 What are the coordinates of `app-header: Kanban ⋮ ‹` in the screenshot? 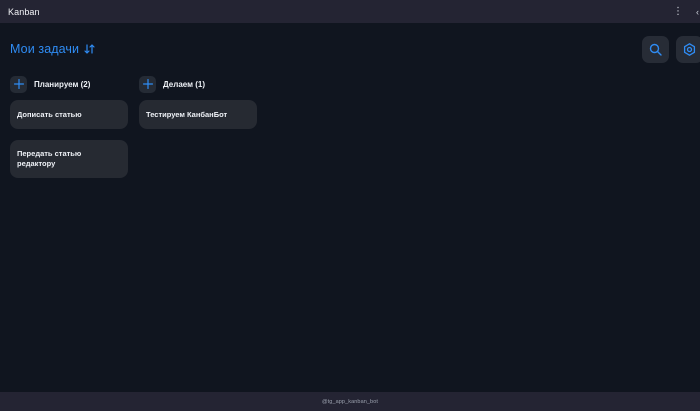 It's located at (350, 11).